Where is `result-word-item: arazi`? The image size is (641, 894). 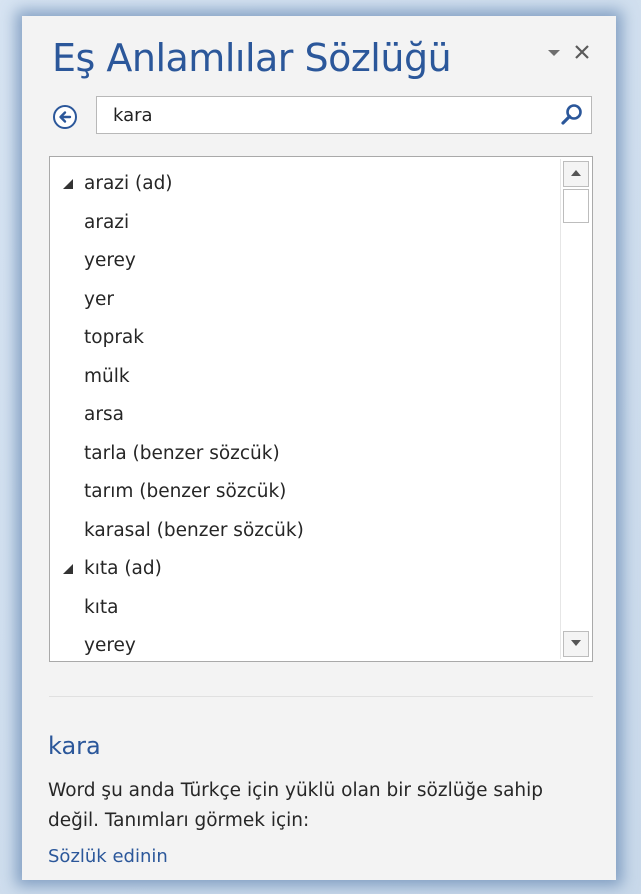 result-word-item: arazi is located at coordinates (300, 223).